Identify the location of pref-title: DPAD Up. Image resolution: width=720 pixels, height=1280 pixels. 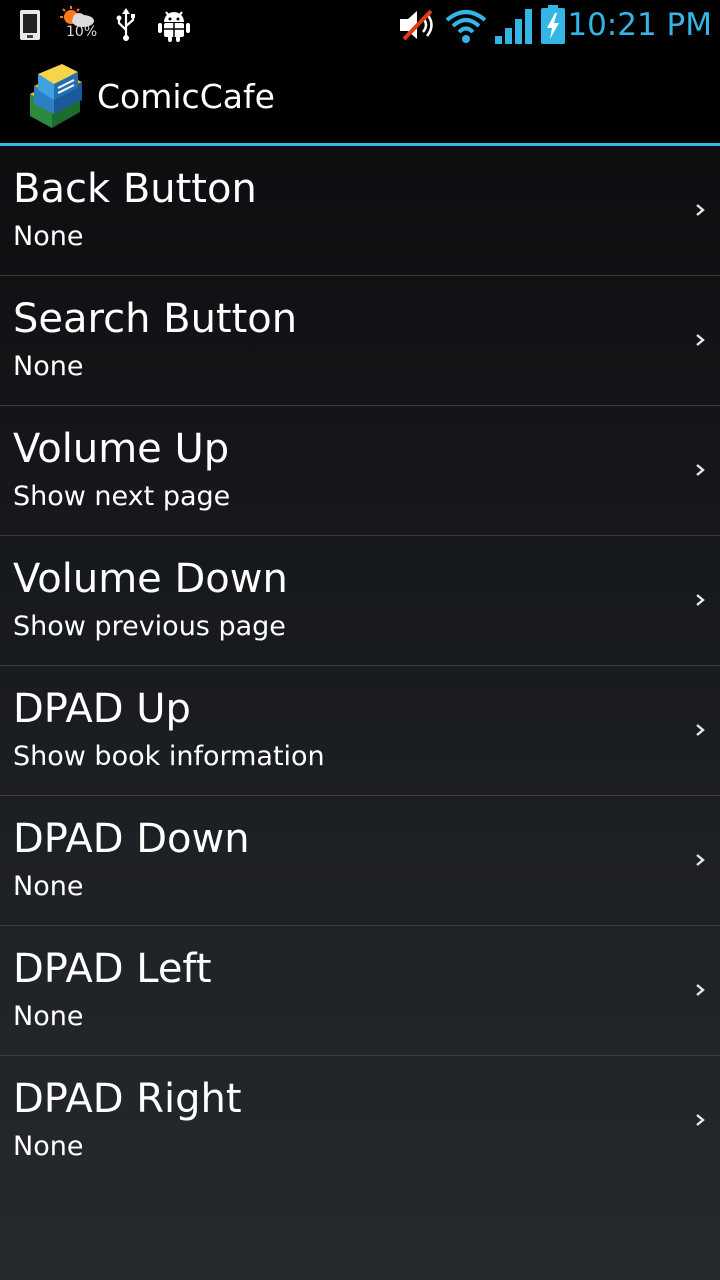
(102, 709).